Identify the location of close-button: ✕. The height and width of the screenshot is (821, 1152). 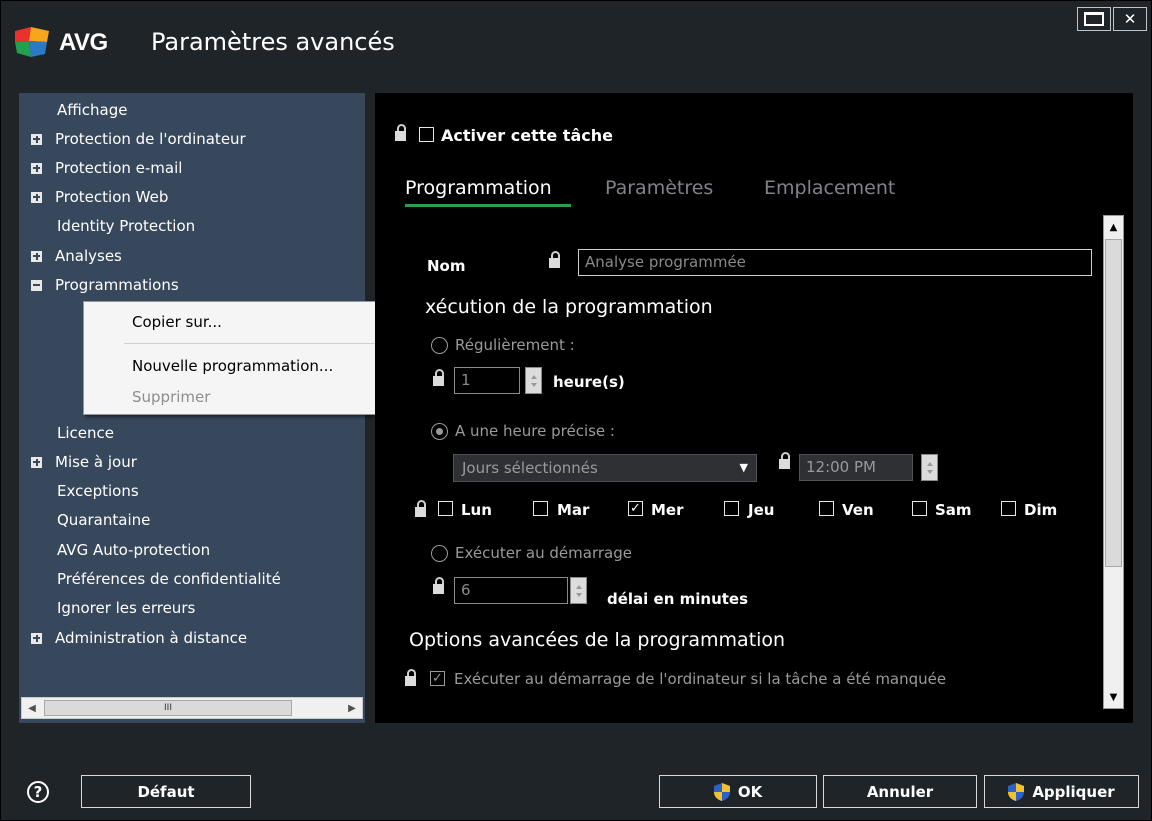
(1130, 19).